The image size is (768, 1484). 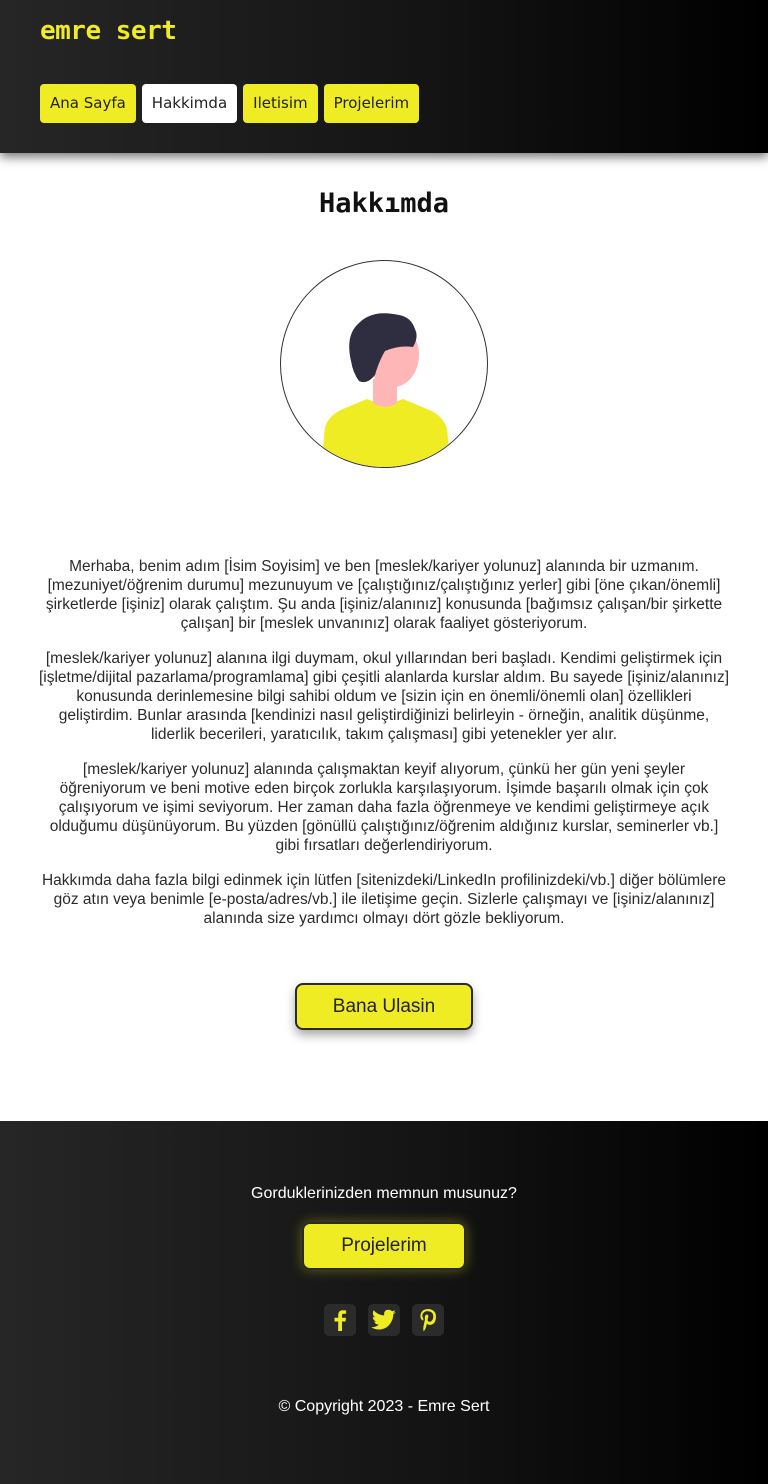 I want to click on facebook-icon, so click(x=340, y=1320).